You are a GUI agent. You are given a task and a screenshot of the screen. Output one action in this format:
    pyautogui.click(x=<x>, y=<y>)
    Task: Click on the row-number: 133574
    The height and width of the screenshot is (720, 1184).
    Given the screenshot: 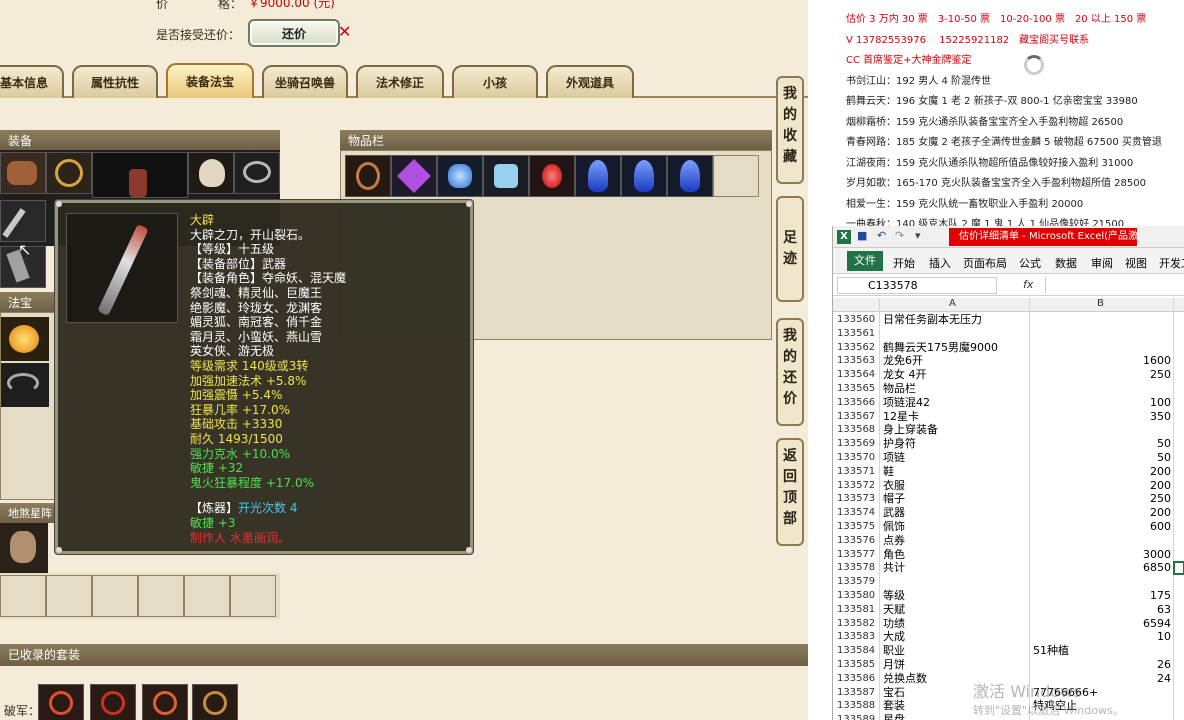 What is the action you would take?
    pyautogui.click(x=858, y=513)
    